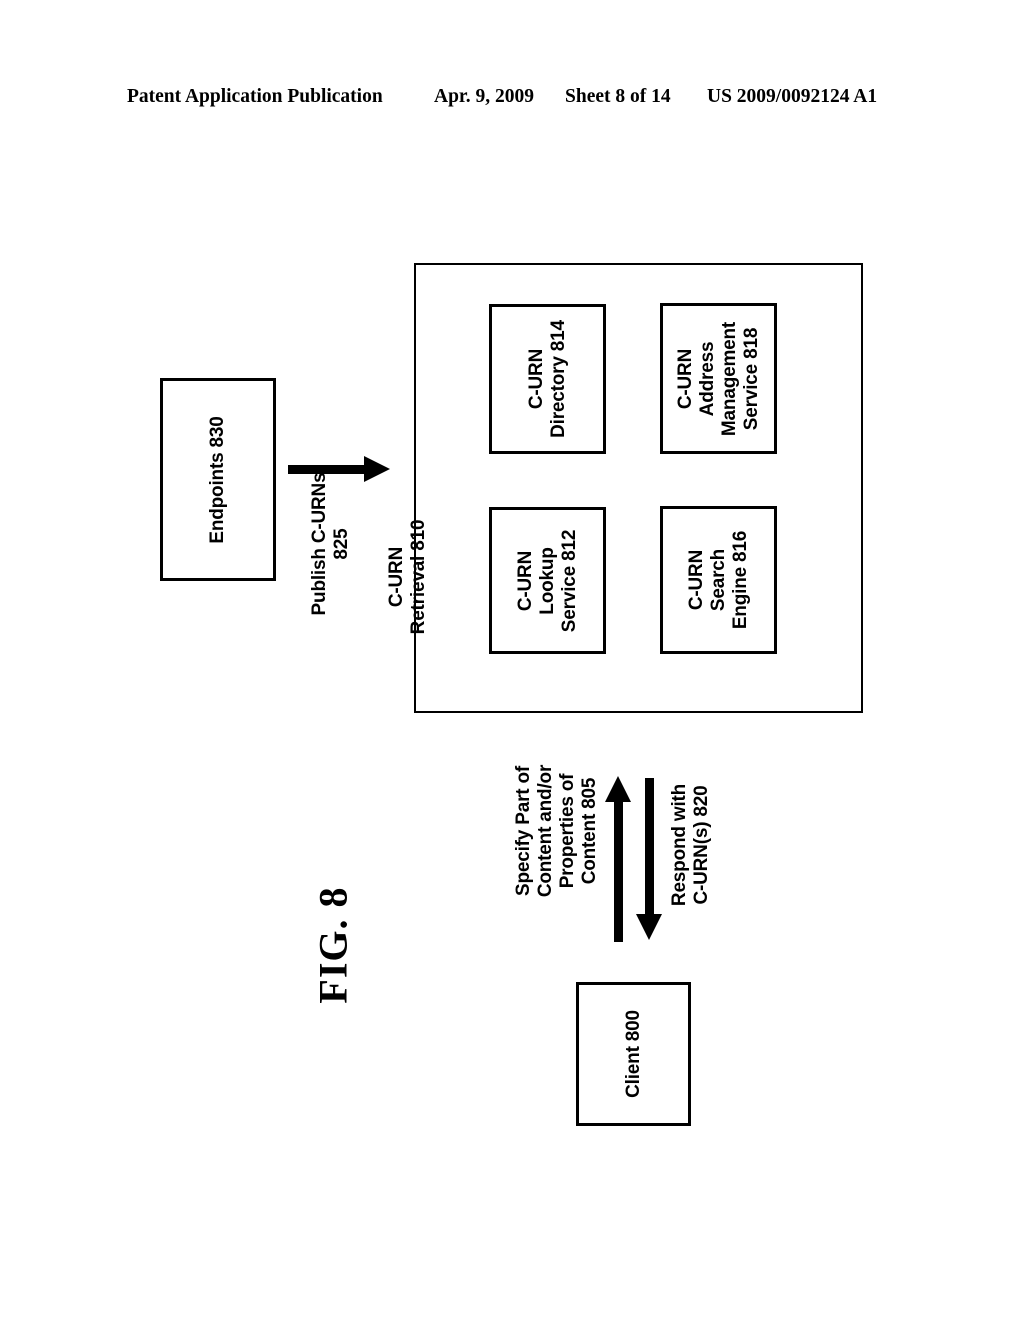  What do you see at coordinates (618, 871) in the screenshot?
I see `specify-arrow-shaft` at bounding box center [618, 871].